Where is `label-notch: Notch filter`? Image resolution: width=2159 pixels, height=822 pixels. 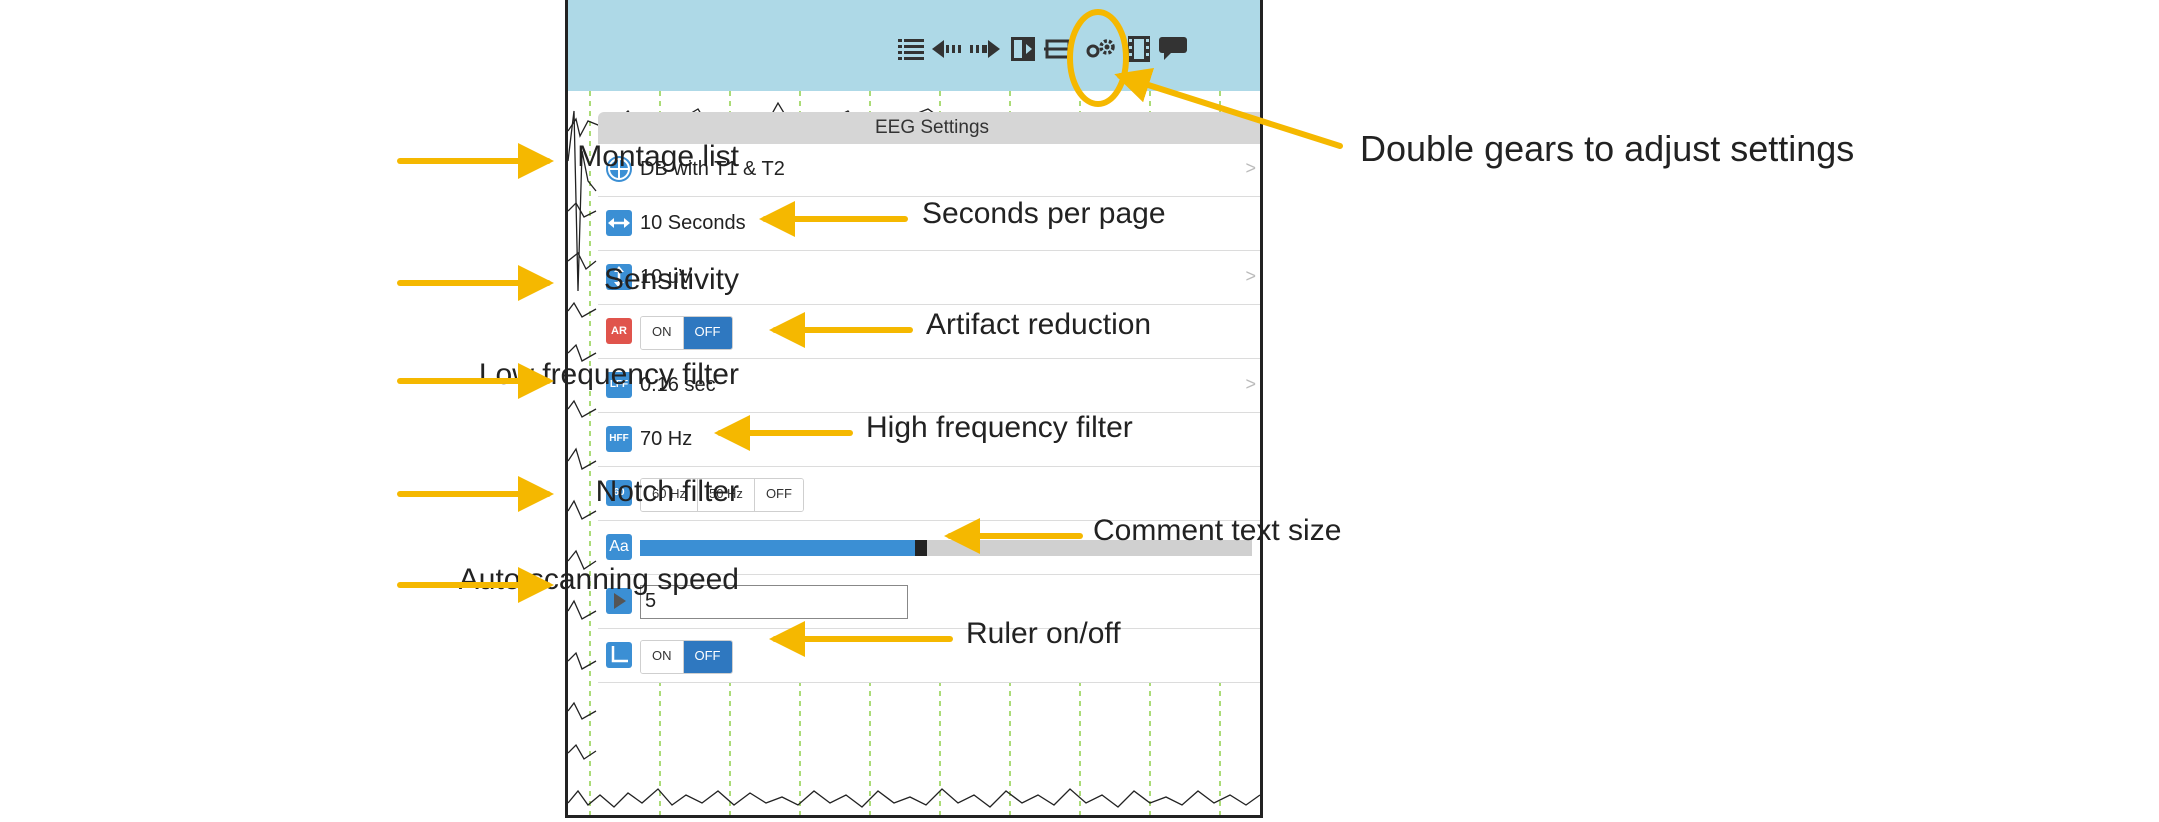
label-notch: Notch filter is located at coordinates (667, 491).